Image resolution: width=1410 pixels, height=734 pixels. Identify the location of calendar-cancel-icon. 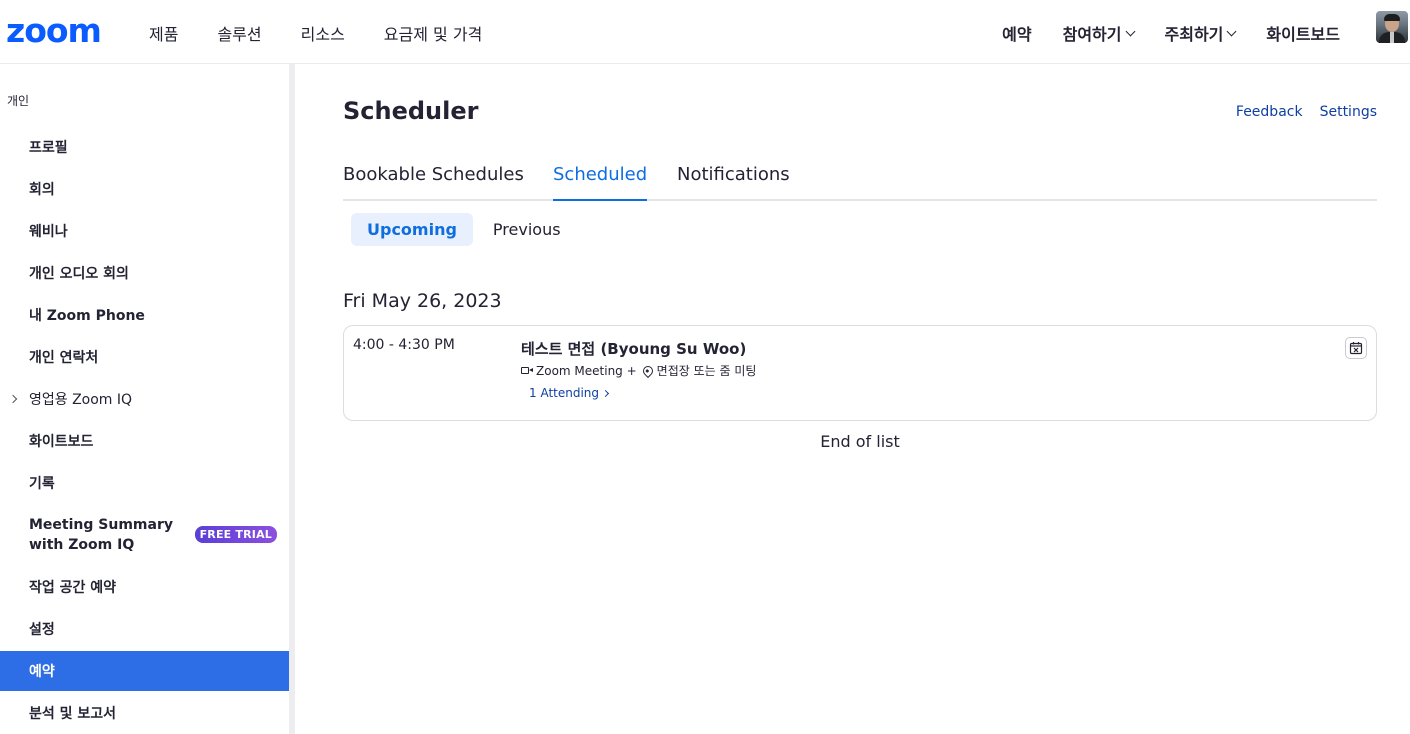
(1356, 348).